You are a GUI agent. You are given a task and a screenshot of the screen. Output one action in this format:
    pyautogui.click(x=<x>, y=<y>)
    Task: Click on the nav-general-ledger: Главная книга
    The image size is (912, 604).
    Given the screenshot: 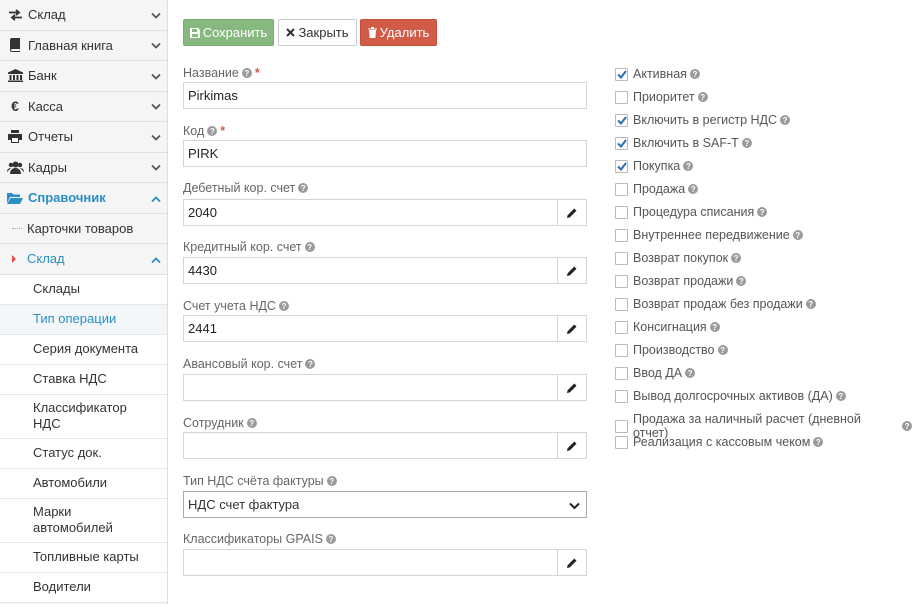 What is the action you would take?
    pyautogui.click(x=83, y=46)
    